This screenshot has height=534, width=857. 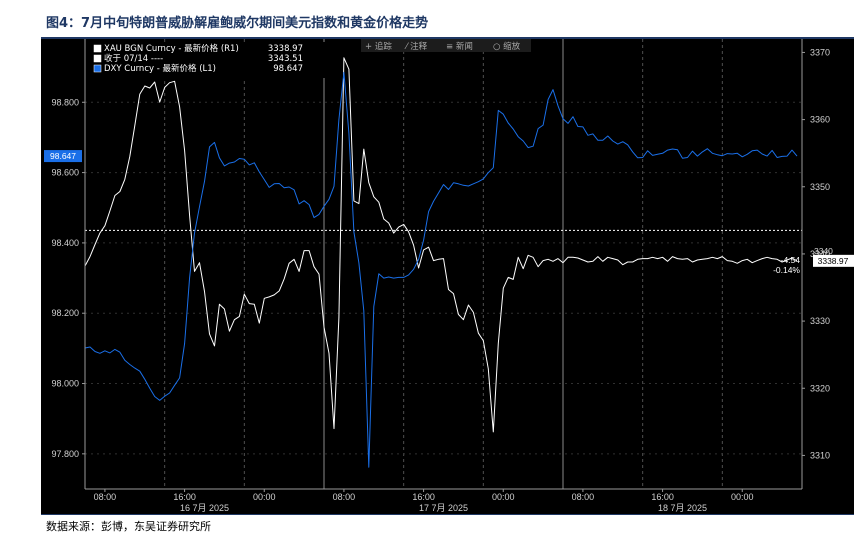 What do you see at coordinates (443, 508) in the screenshot?
I see `x-day-label: 17 7月 2025` at bounding box center [443, 508].